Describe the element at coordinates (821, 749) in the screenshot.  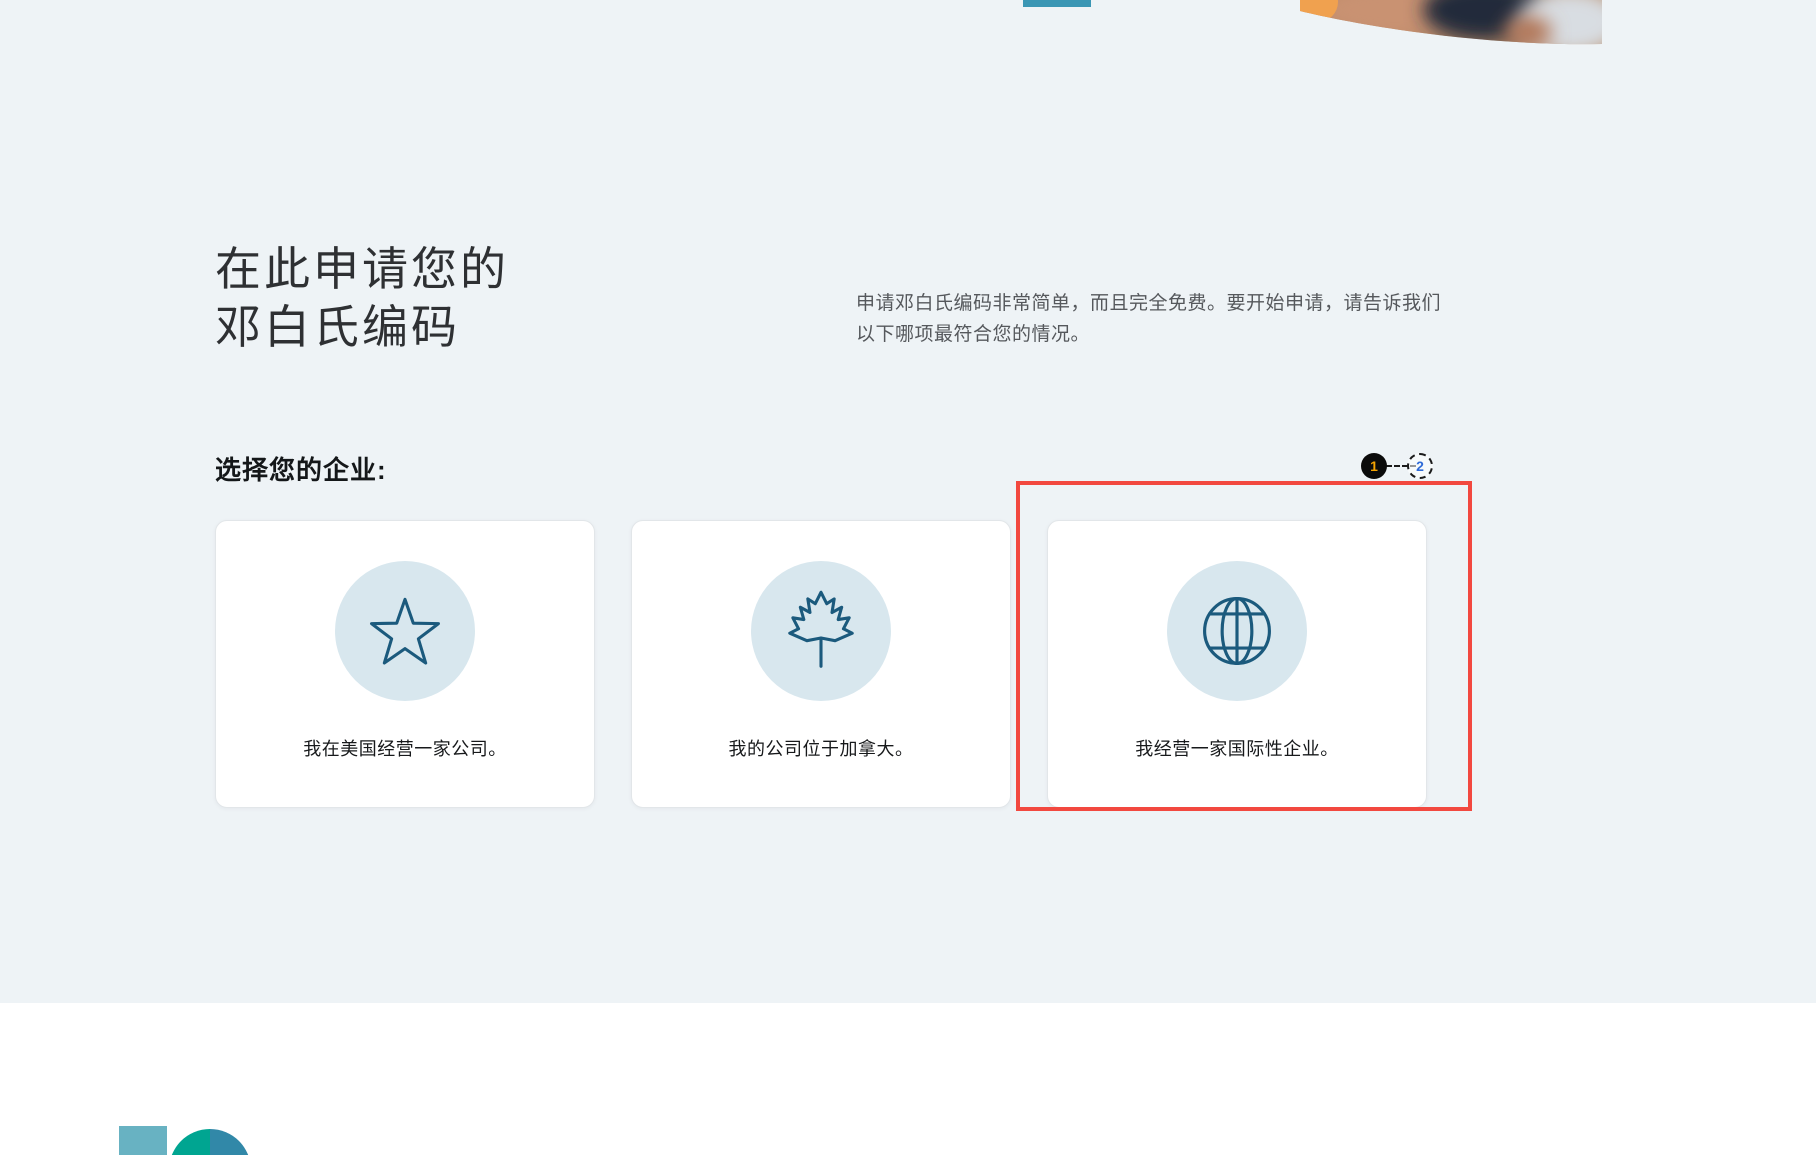
I see `option-card-label: 我的公司位于加拿大。` at that location.